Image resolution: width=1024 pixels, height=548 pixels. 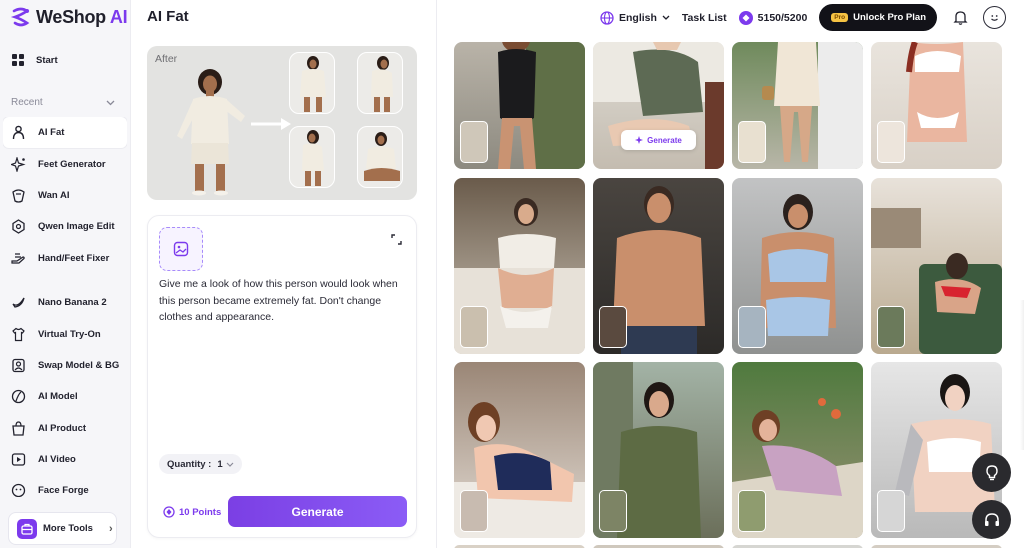 I want to click on headset-icon, so click(x=991, y=519).